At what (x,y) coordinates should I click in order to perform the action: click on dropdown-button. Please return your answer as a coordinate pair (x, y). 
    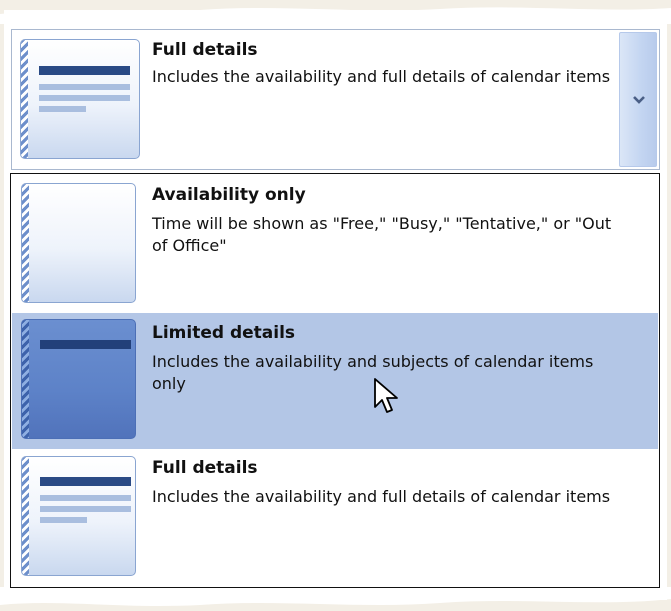
    Looking at the image, I should click on (638, 99).